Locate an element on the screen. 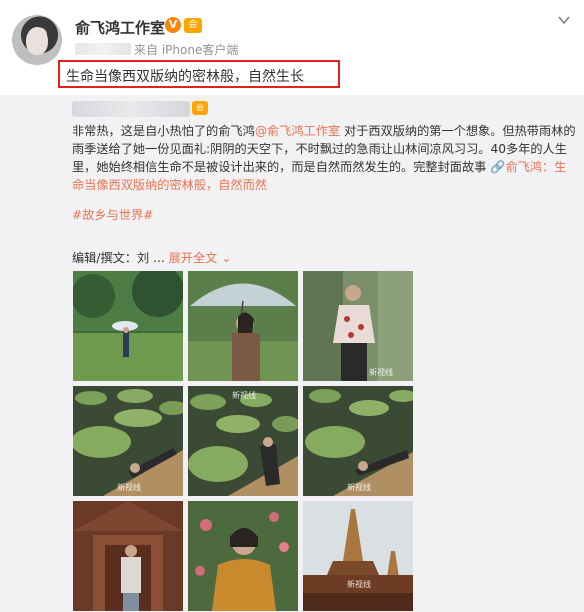  repost-author-blurred is located at coordinates (131, 109).